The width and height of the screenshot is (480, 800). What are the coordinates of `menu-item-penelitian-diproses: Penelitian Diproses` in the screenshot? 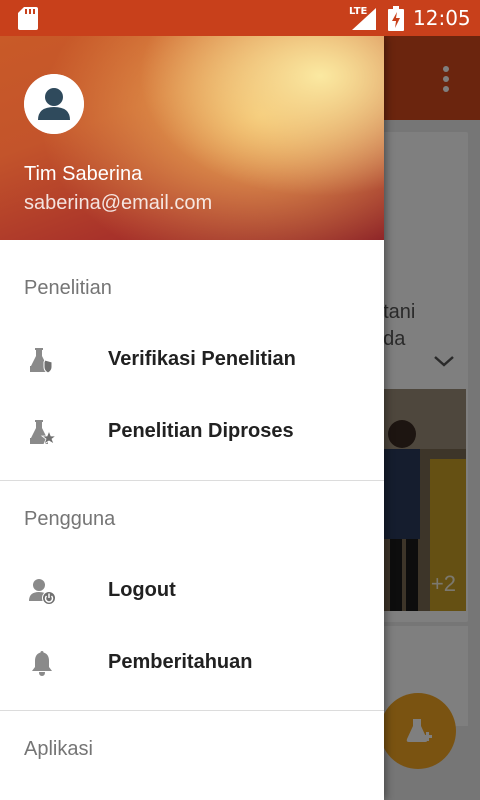 It's located at (192, 432).